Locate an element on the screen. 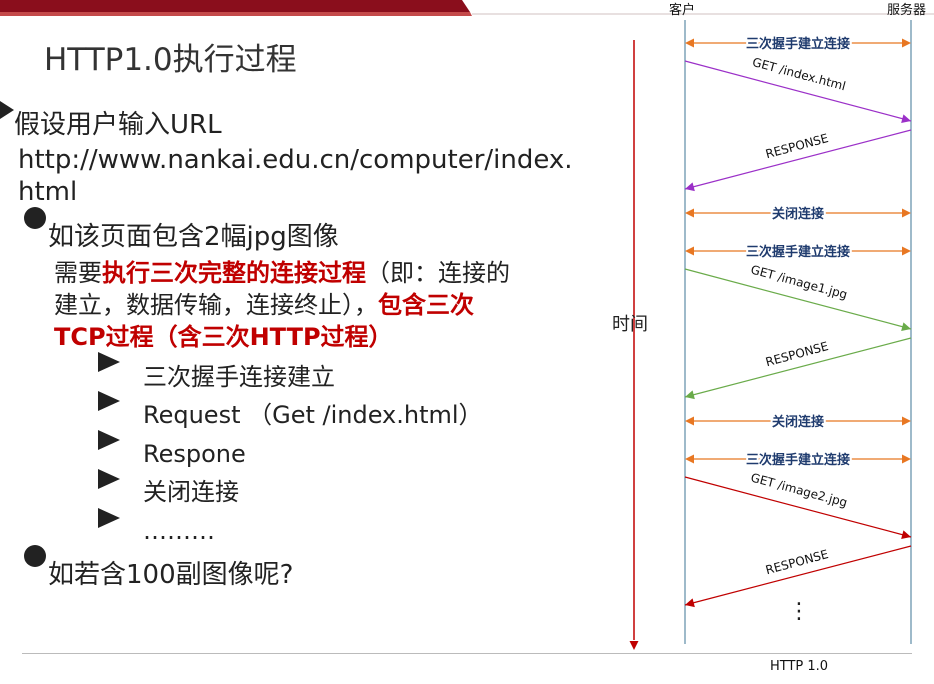  request-label: GET /image2.jpg is located at coordinates (799, 490).